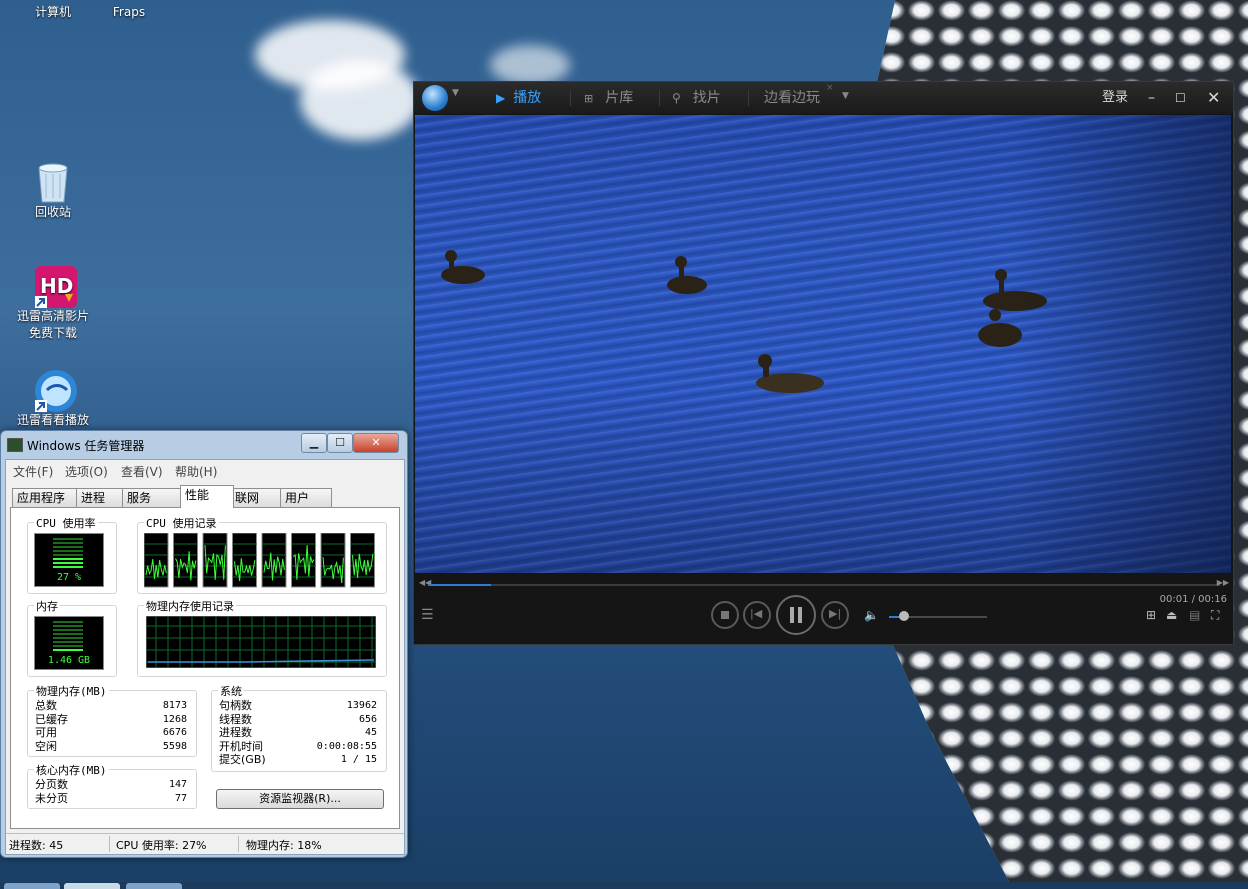 The height and width of the screenshot is (889, 1248). What do you see at coordinates (69, 660) in the screenshot?
I see `memory-value: 1.46 GB` at bounding box center [69, 660].